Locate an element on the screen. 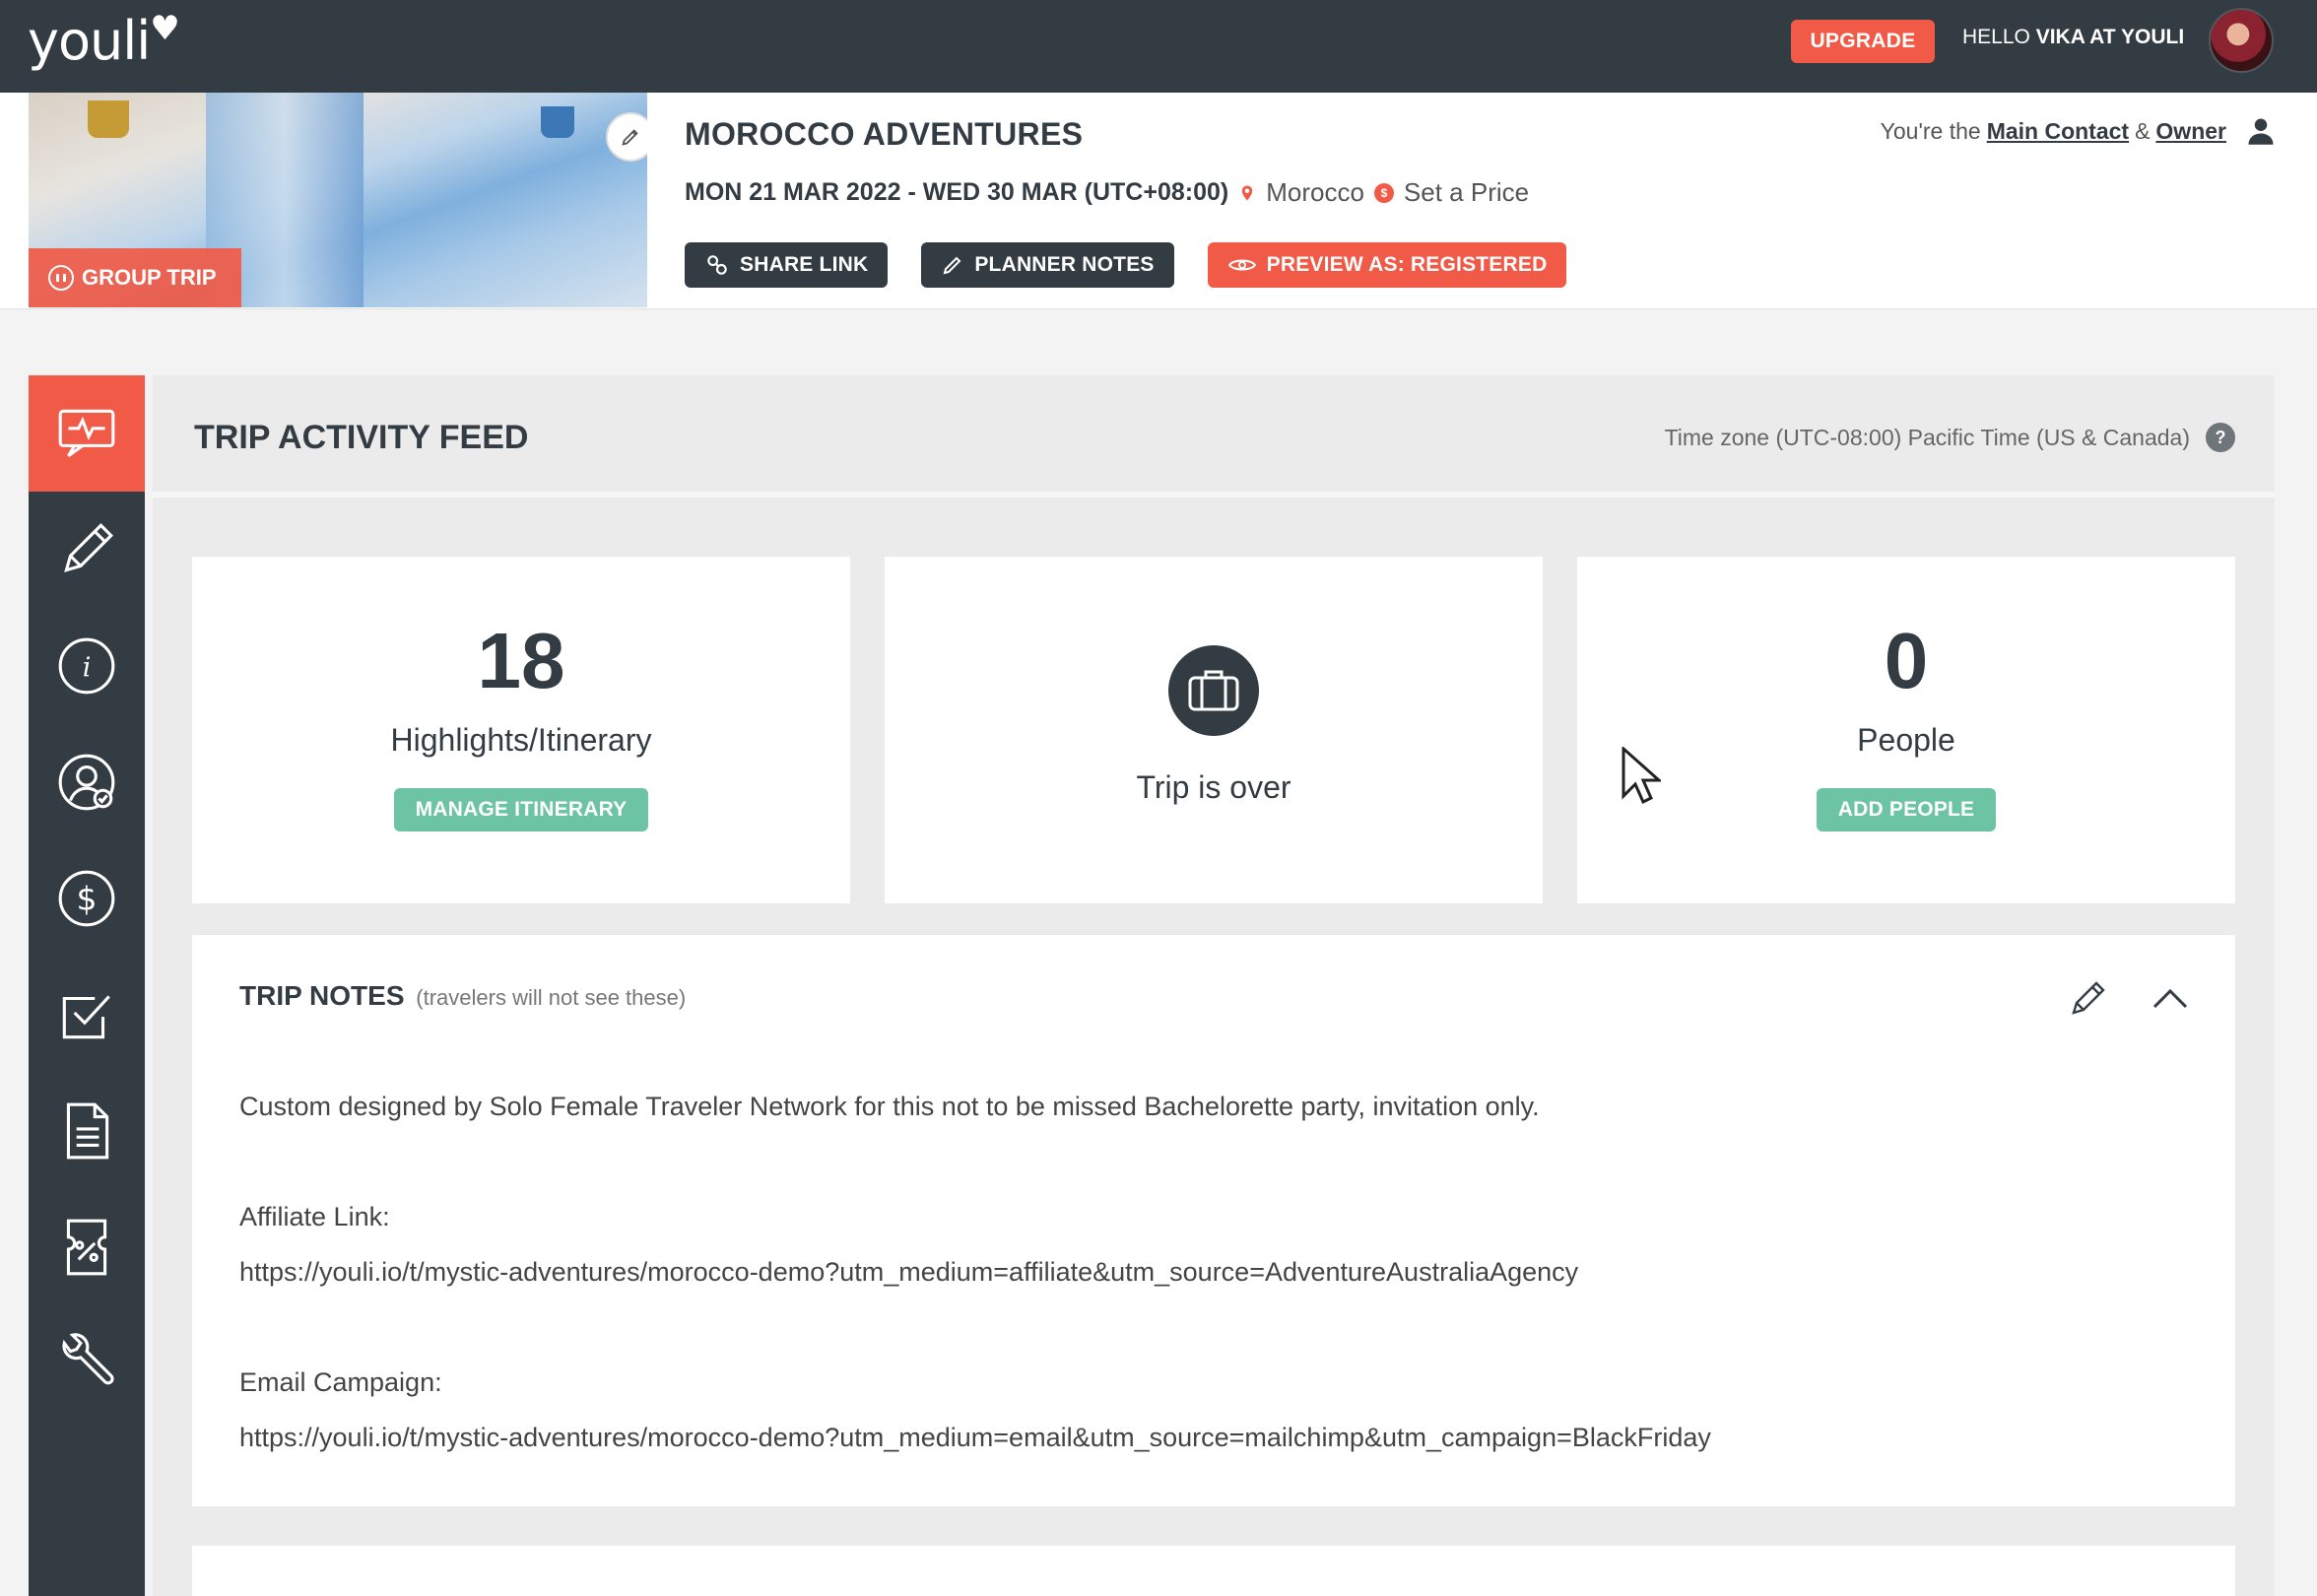 Image resolution: width=2317 pixels, height=1596 pixels. avatar is located at coordinates (2241, 41).